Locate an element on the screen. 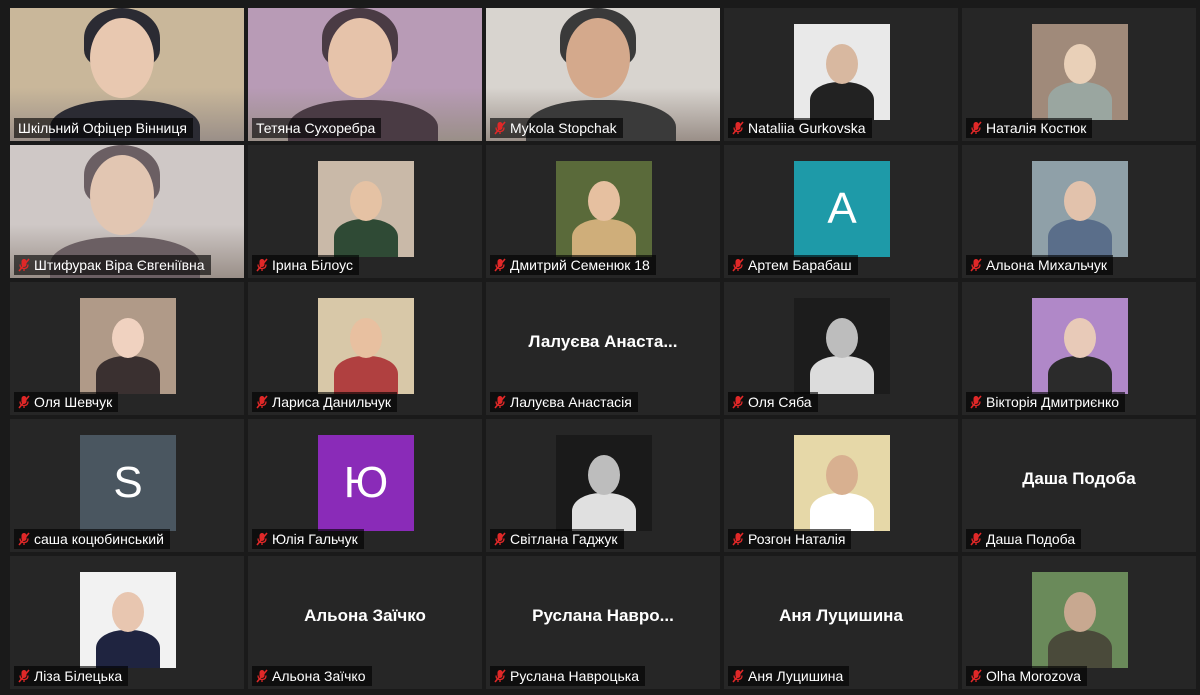 The width and height of the screenshot is (1200, 695). participant-name: Olha Morozova is located at coordinates (1033, 676).